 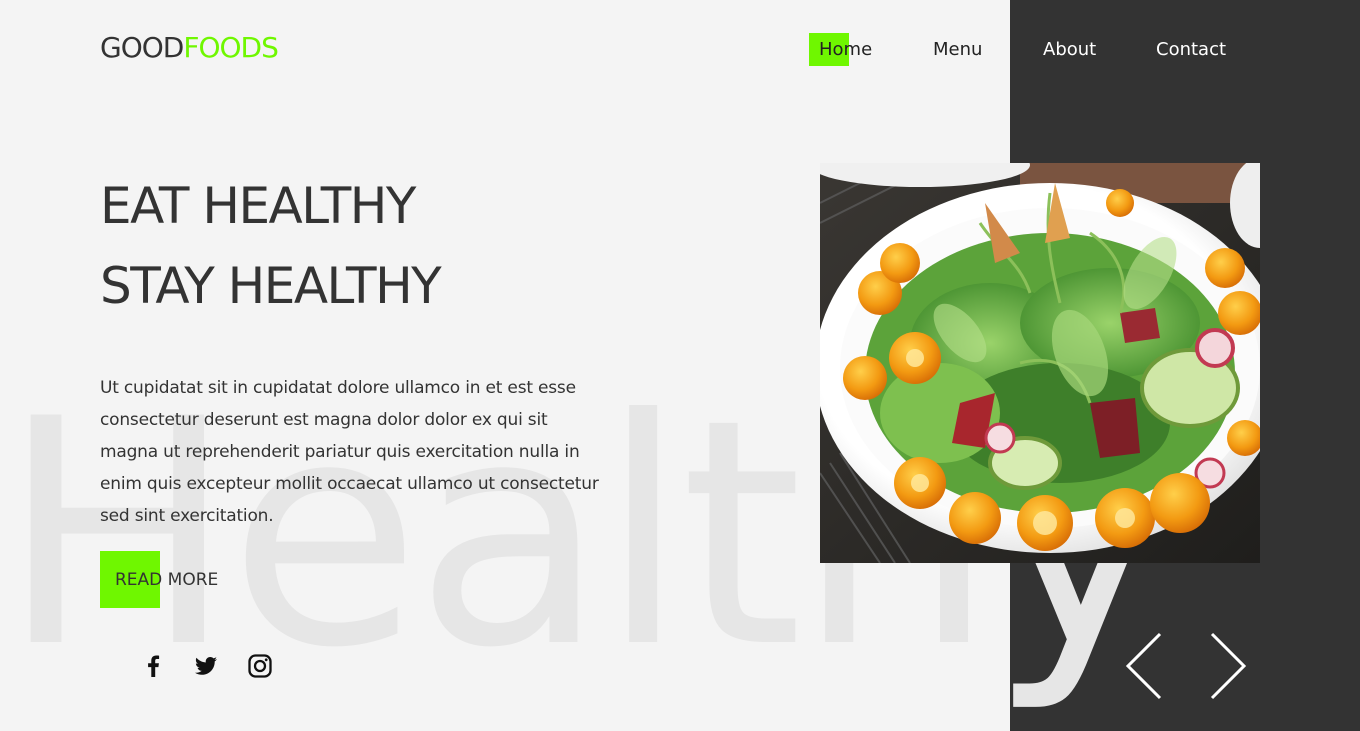 I want to click on logo-part-2: FOODS, so click(x=231, y=47).